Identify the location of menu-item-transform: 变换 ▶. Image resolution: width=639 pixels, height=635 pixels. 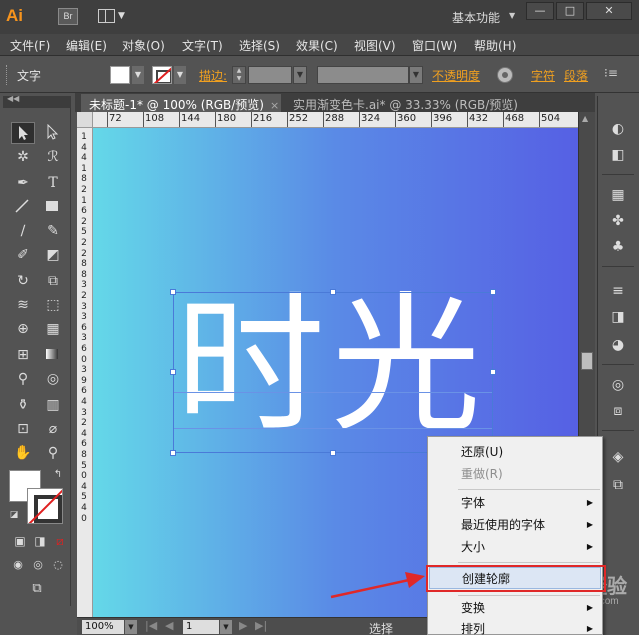
(515, 608).